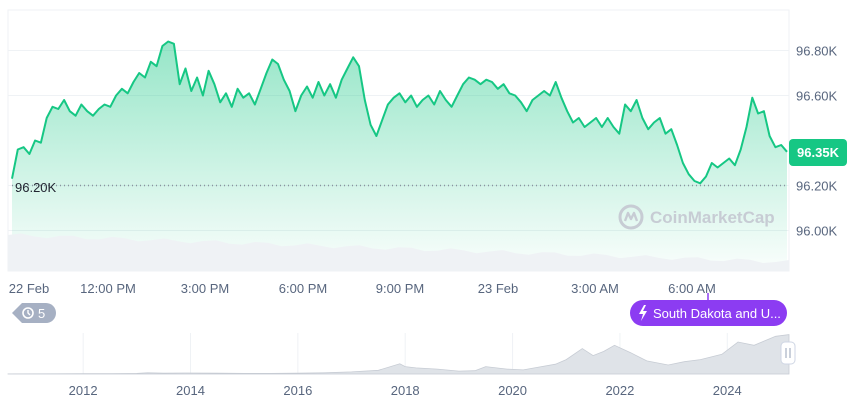  Describe the element at coordinates (817, 51) in the screenshot. I see `y-tick-label: 96.80K` at that location.